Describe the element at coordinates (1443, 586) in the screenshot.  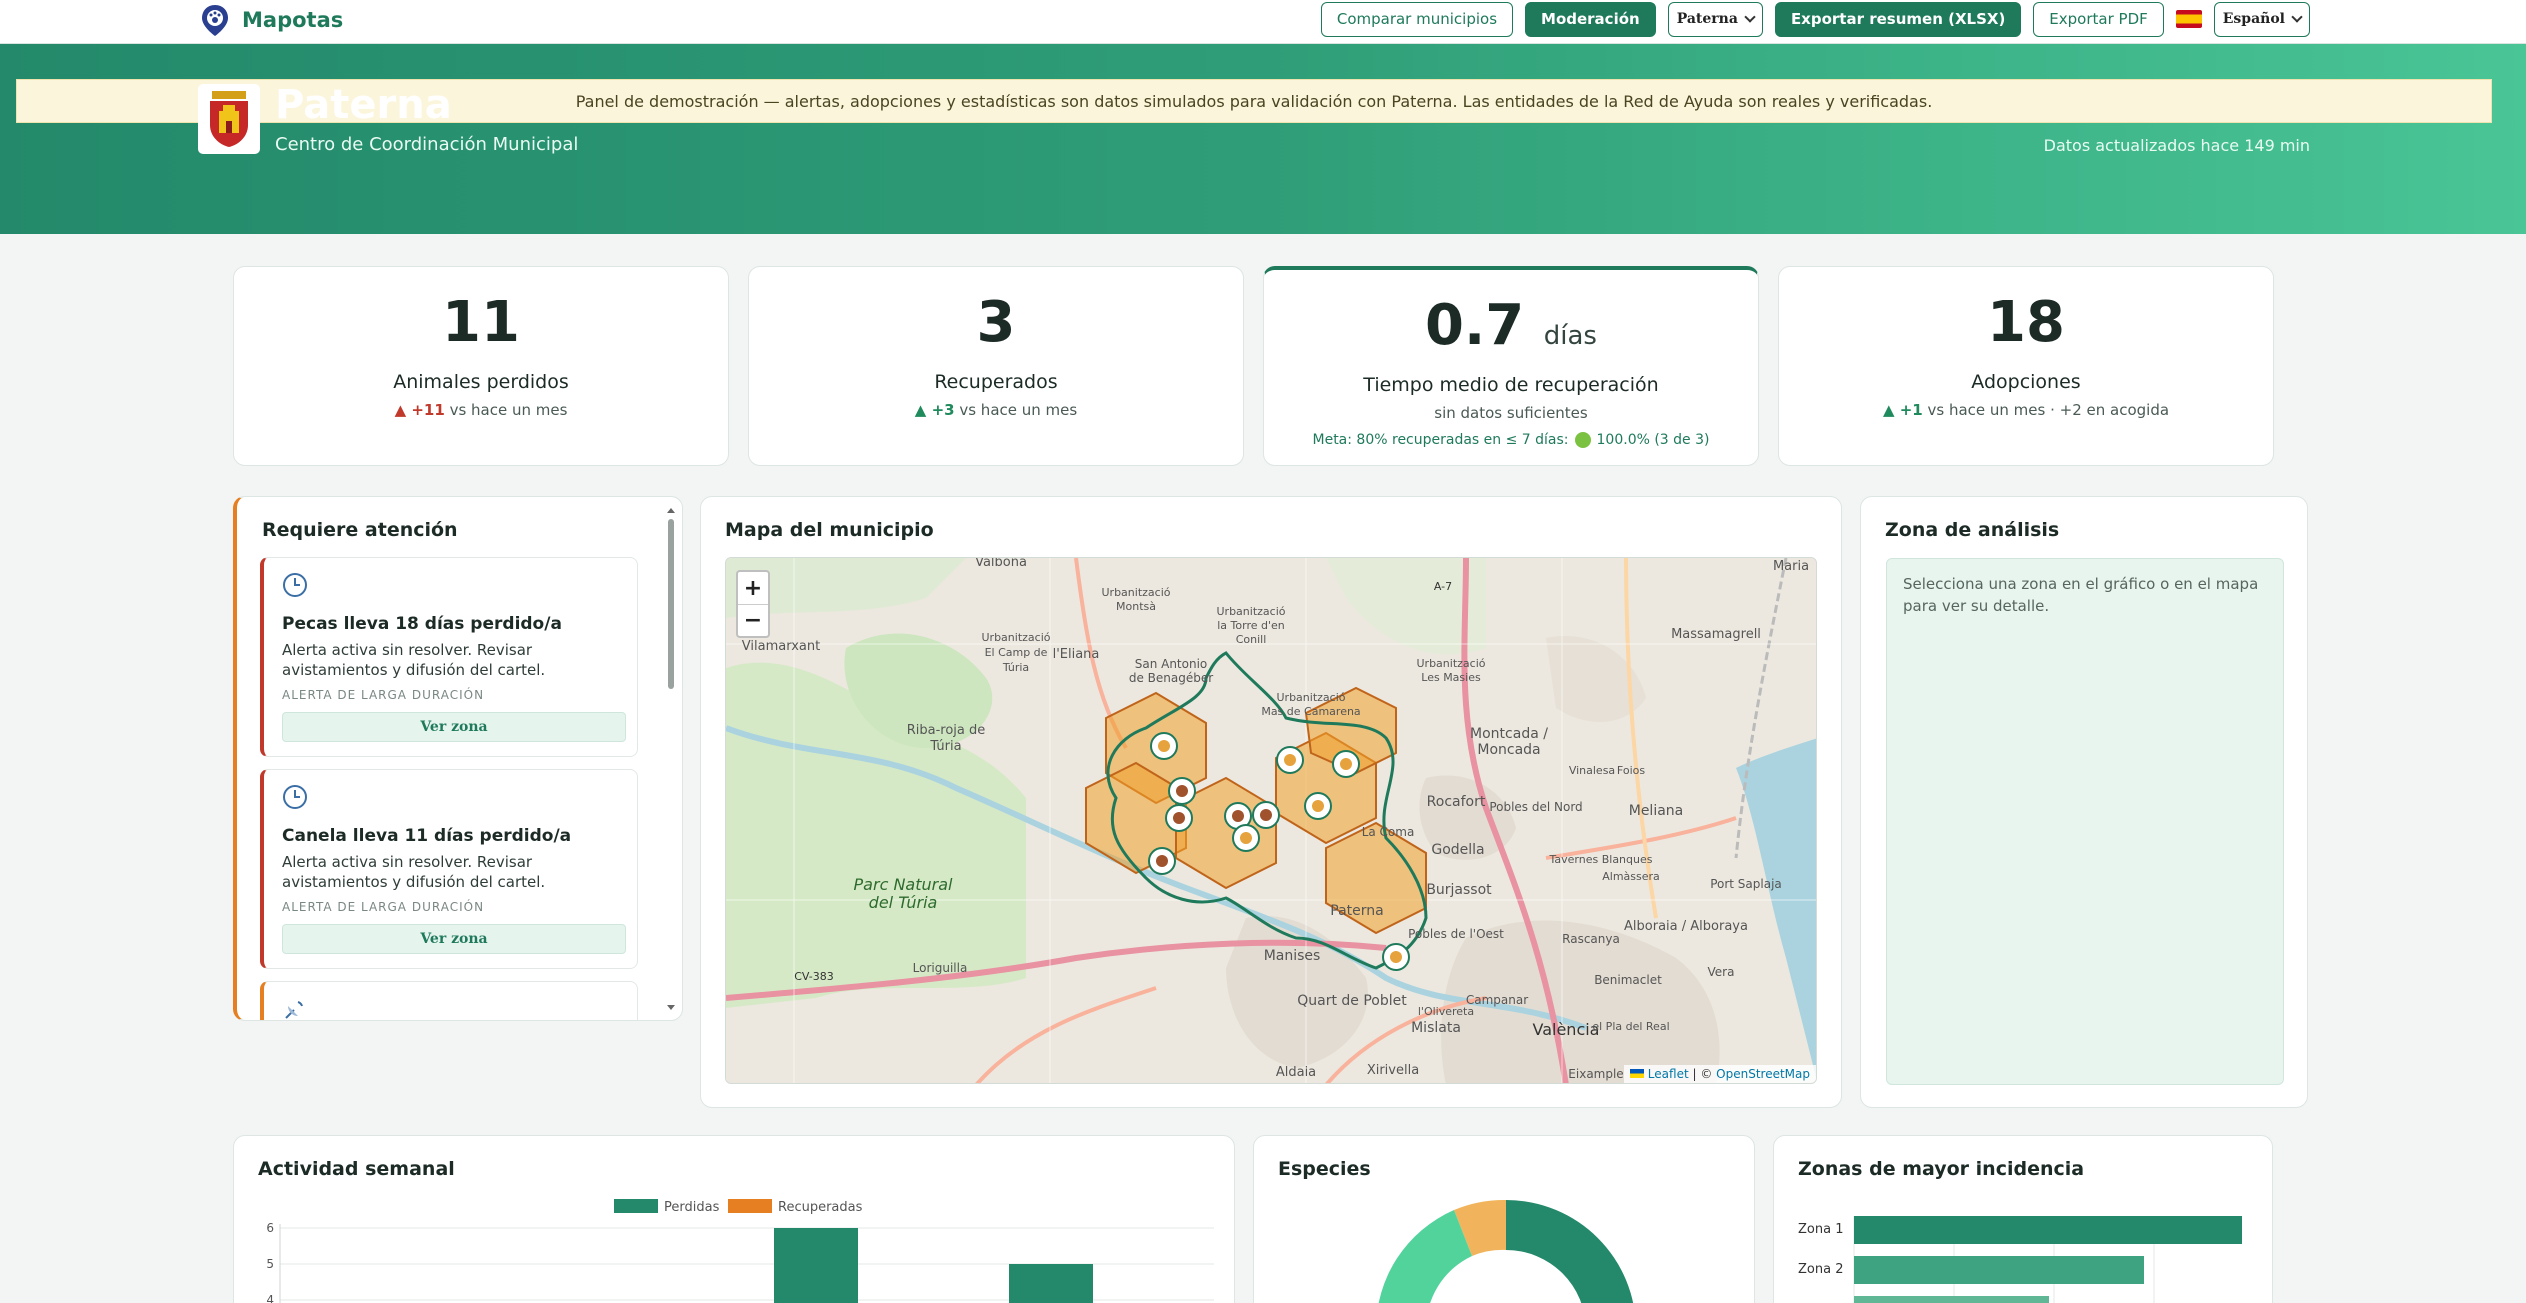
I see `svg-text: A-7` at that location.